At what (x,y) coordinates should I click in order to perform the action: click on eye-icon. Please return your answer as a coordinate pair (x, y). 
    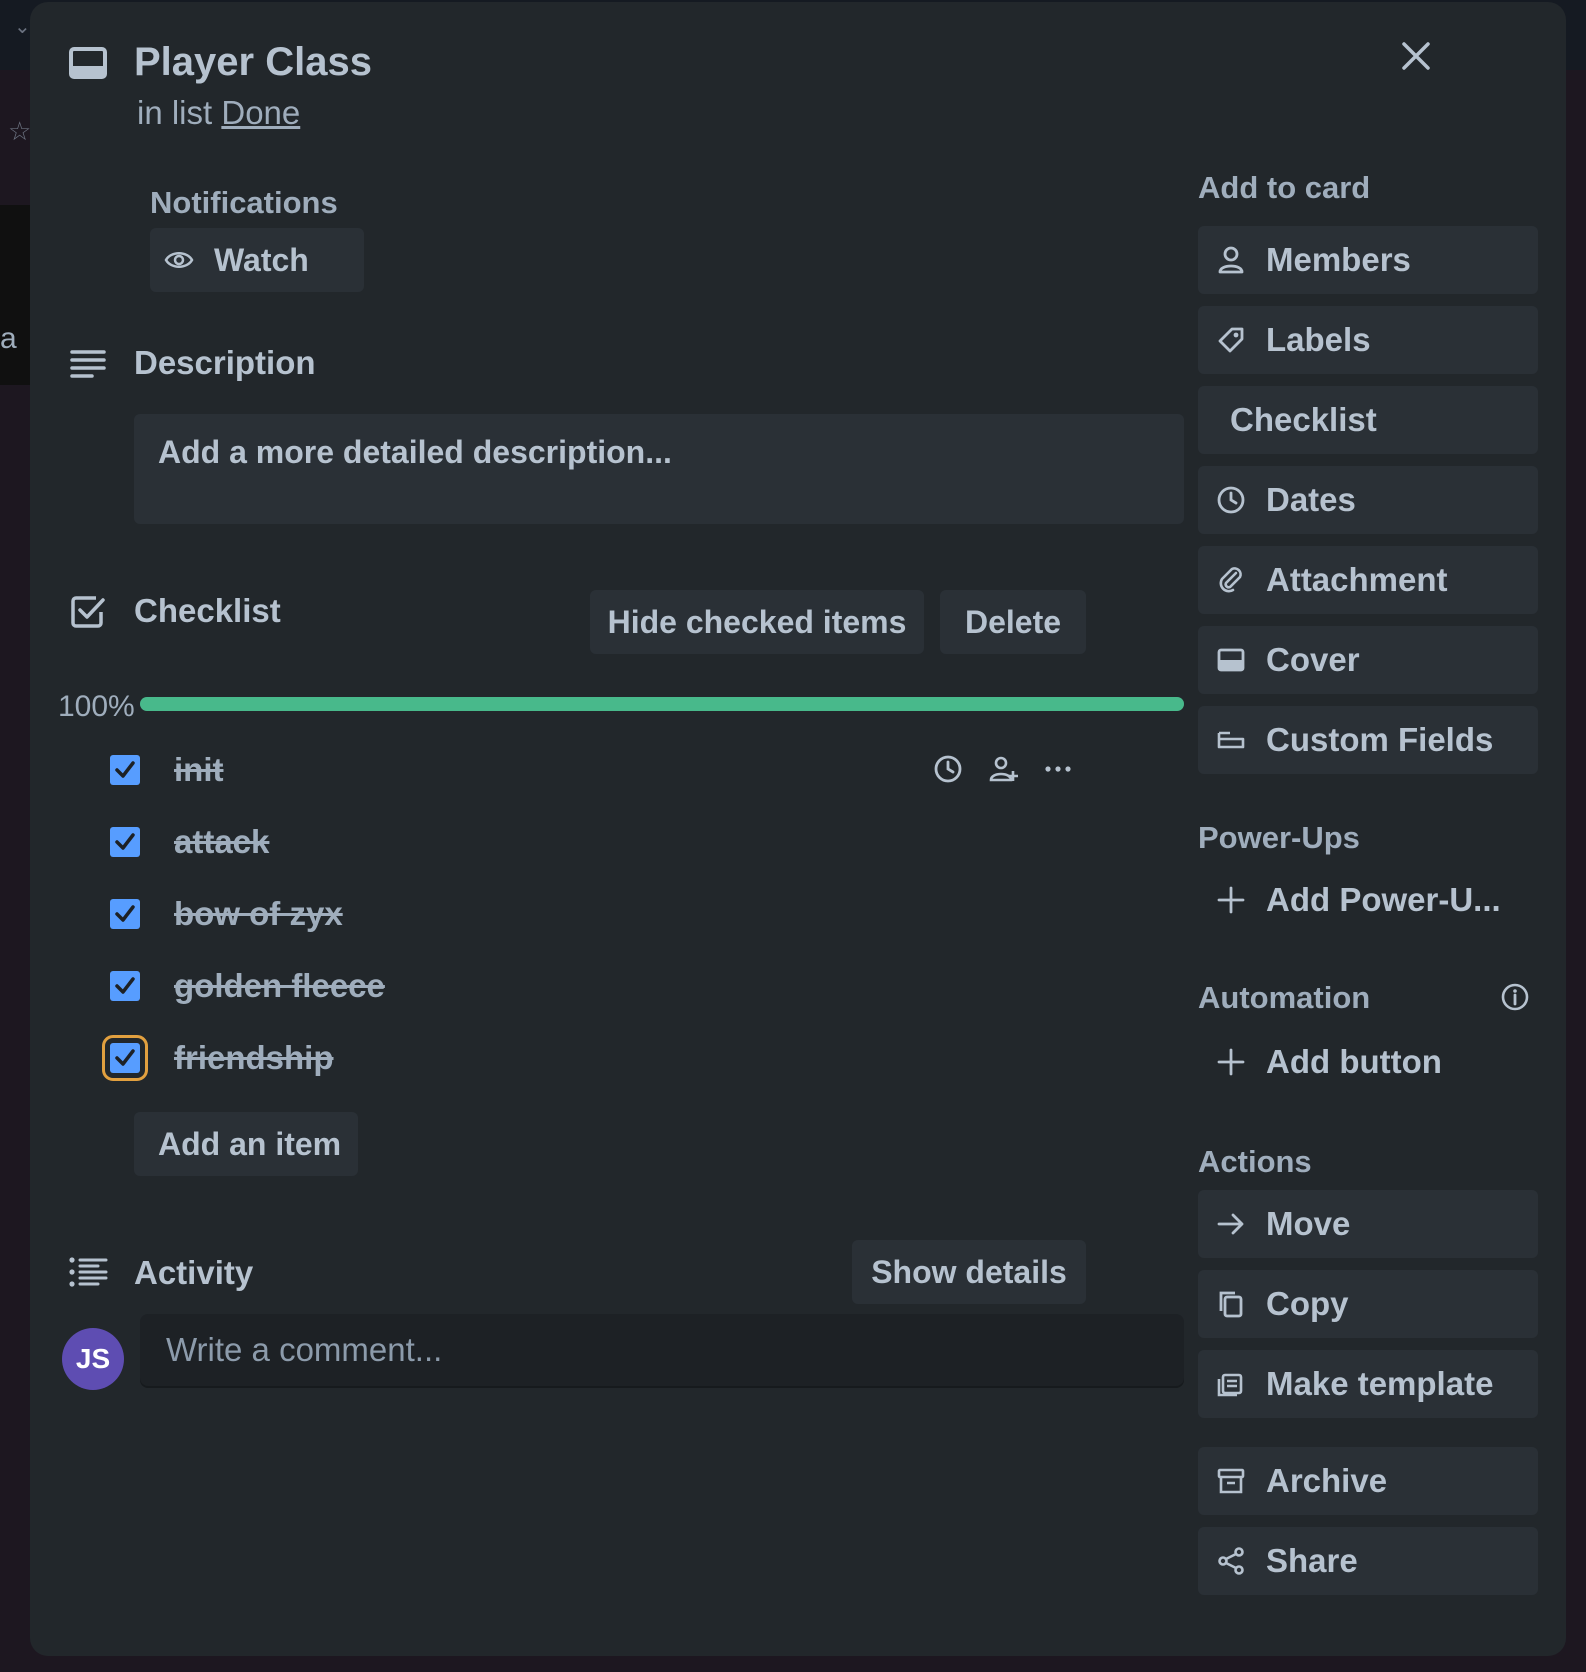
    Looking at the image, I should click on (180, 260).